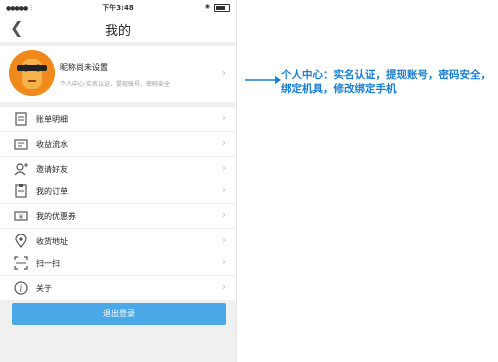  What do you see at coordinates (118, 287) in the screenshot?
I see `menu-item-about: i 关于 ›` at bounding box center [118, 287].